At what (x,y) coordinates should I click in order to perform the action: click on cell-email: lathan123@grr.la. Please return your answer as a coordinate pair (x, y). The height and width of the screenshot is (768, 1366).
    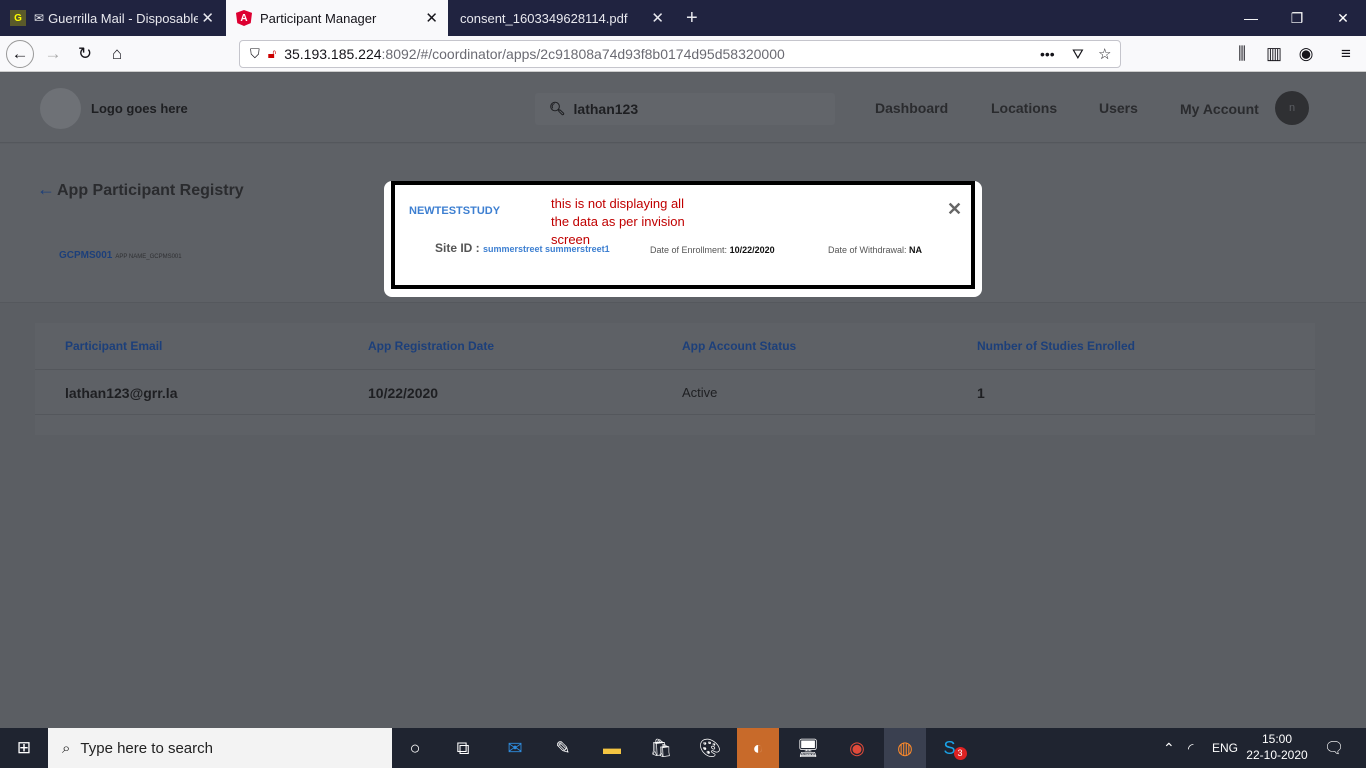
    Looking at the image, I should click on (121, 393).